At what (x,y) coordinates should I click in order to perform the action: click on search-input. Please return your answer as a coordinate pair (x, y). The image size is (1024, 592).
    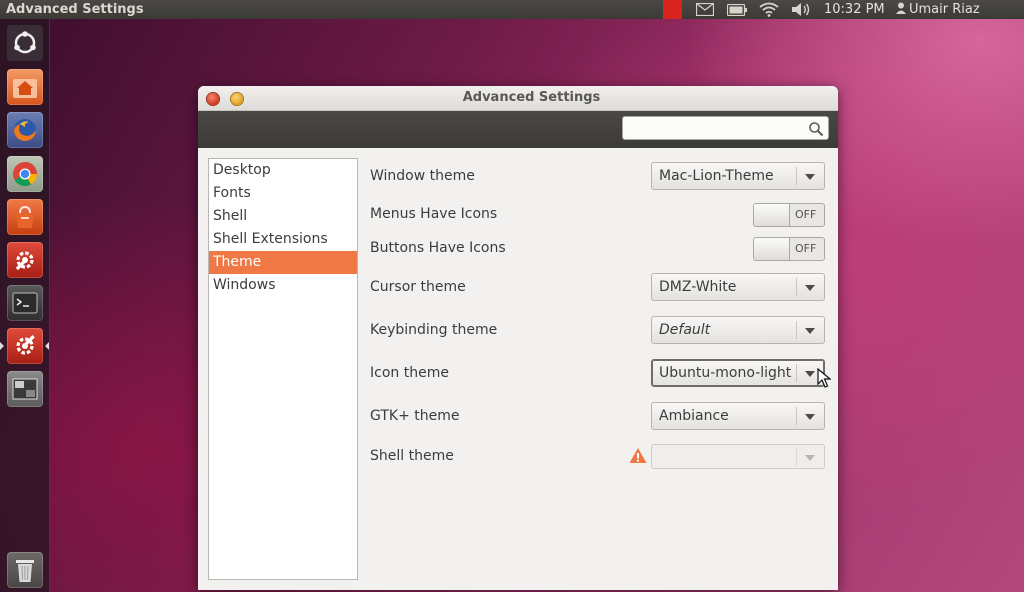
    Looking at the image, I should click on (719, 129).